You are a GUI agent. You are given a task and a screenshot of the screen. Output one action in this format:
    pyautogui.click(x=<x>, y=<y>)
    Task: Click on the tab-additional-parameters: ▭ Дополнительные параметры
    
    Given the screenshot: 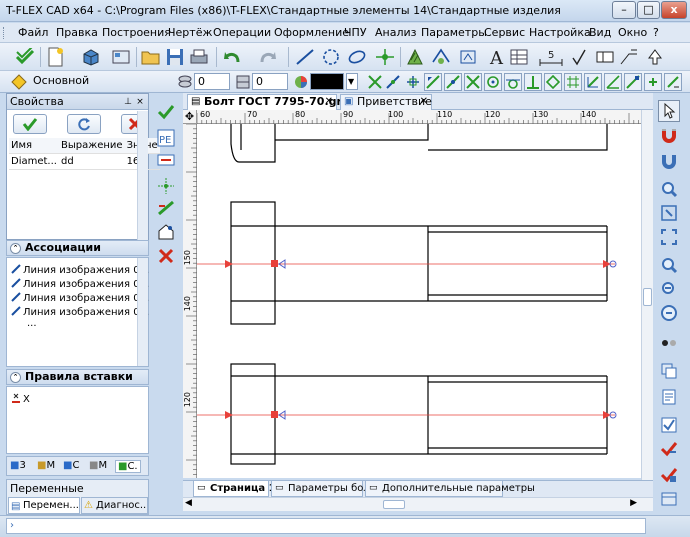 What is the action you would take?
    pyautogui.click(x=450, y=489)
    